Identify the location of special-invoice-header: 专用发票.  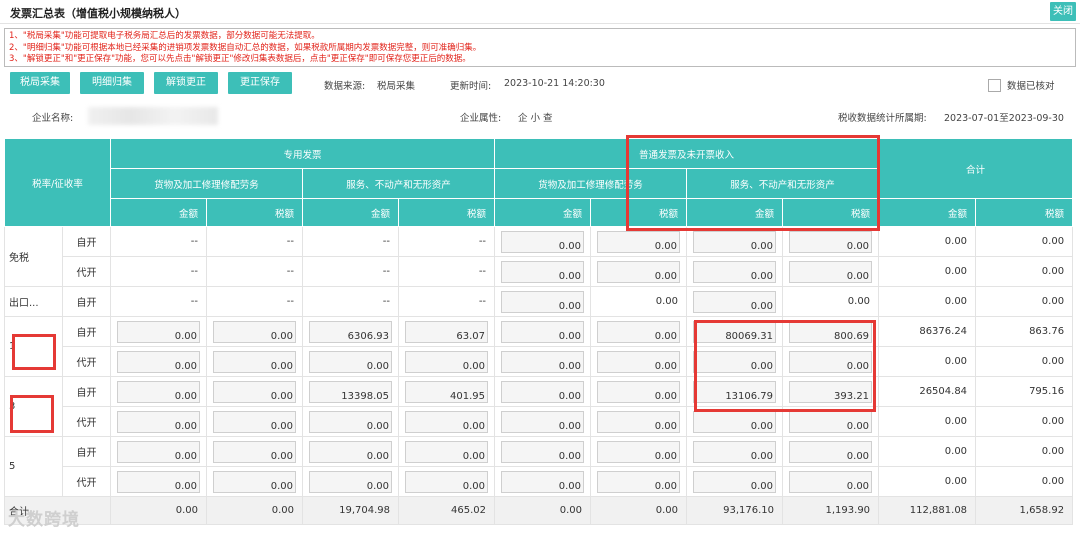
(303, 153).